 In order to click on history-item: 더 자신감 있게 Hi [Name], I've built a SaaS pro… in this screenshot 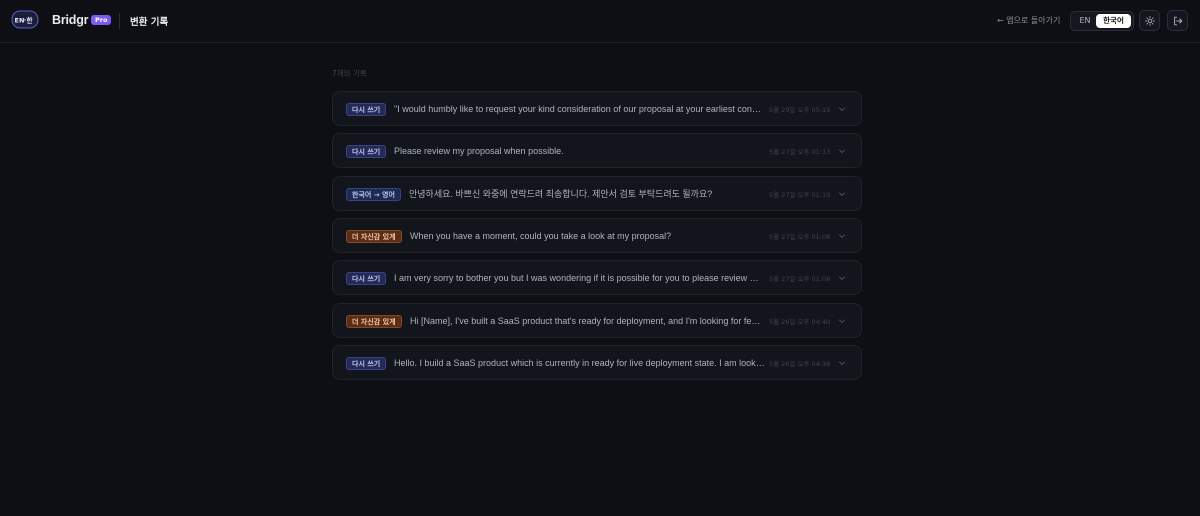, I will do `click(597, 320)`.